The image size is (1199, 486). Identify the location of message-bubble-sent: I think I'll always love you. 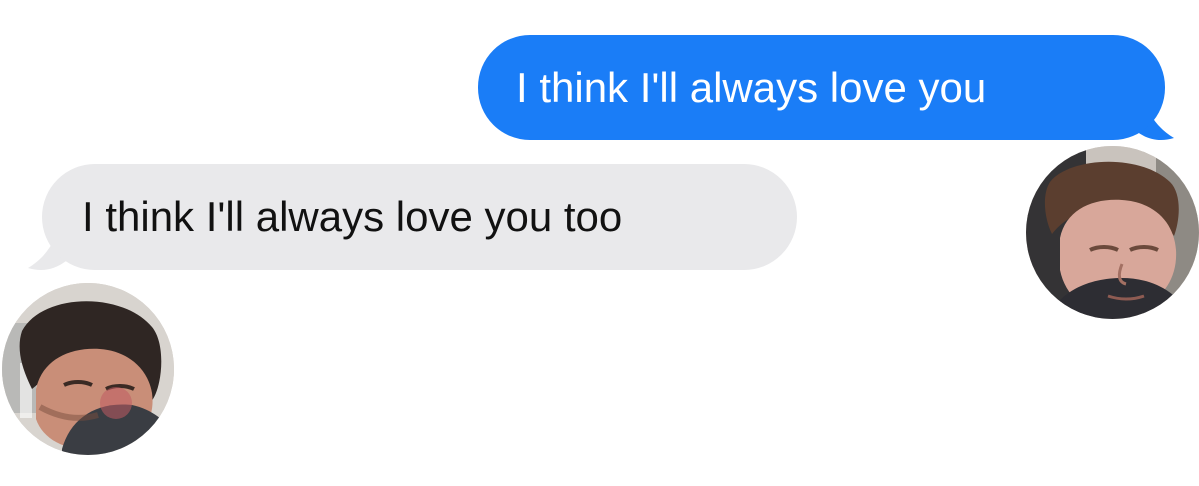
(821, 87).